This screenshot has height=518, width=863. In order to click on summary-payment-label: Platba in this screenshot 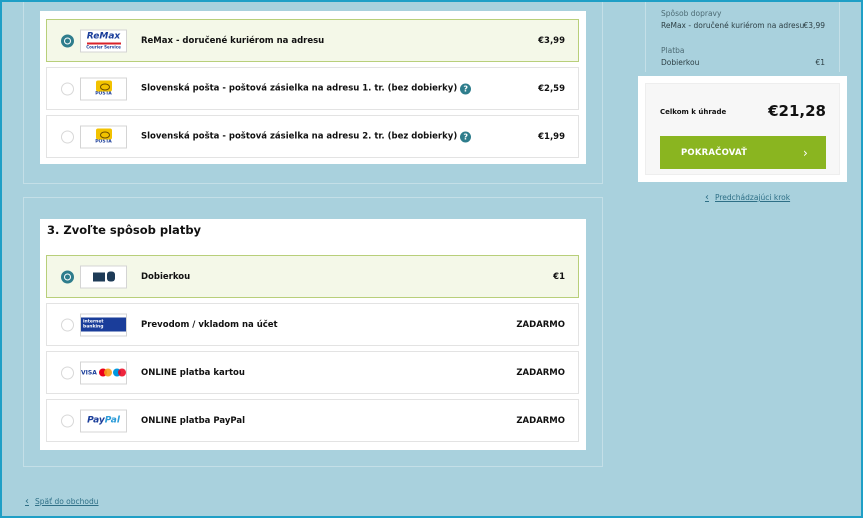, I will do `click(673, 50)`.